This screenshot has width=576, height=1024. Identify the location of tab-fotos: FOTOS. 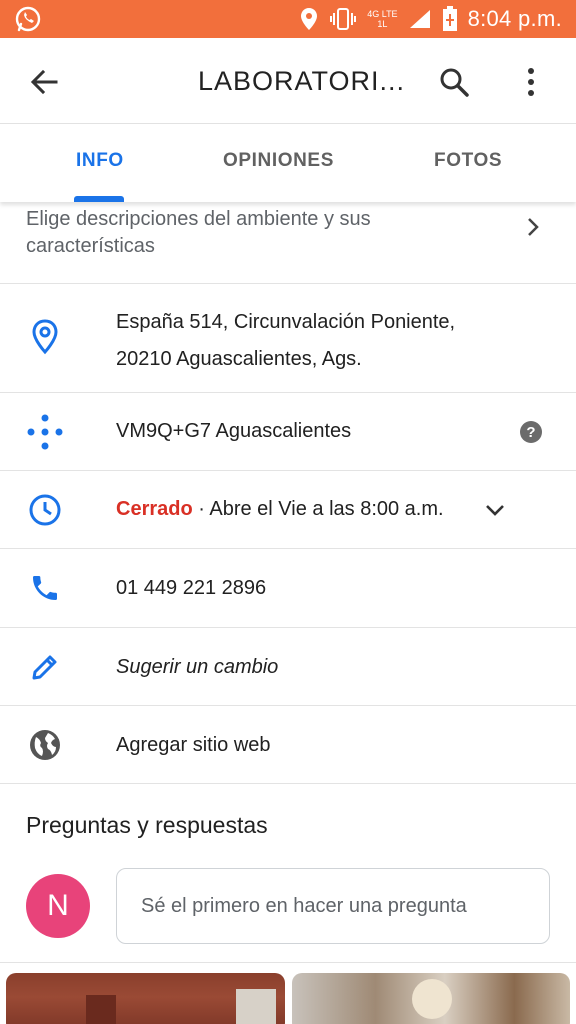
(468, 161).